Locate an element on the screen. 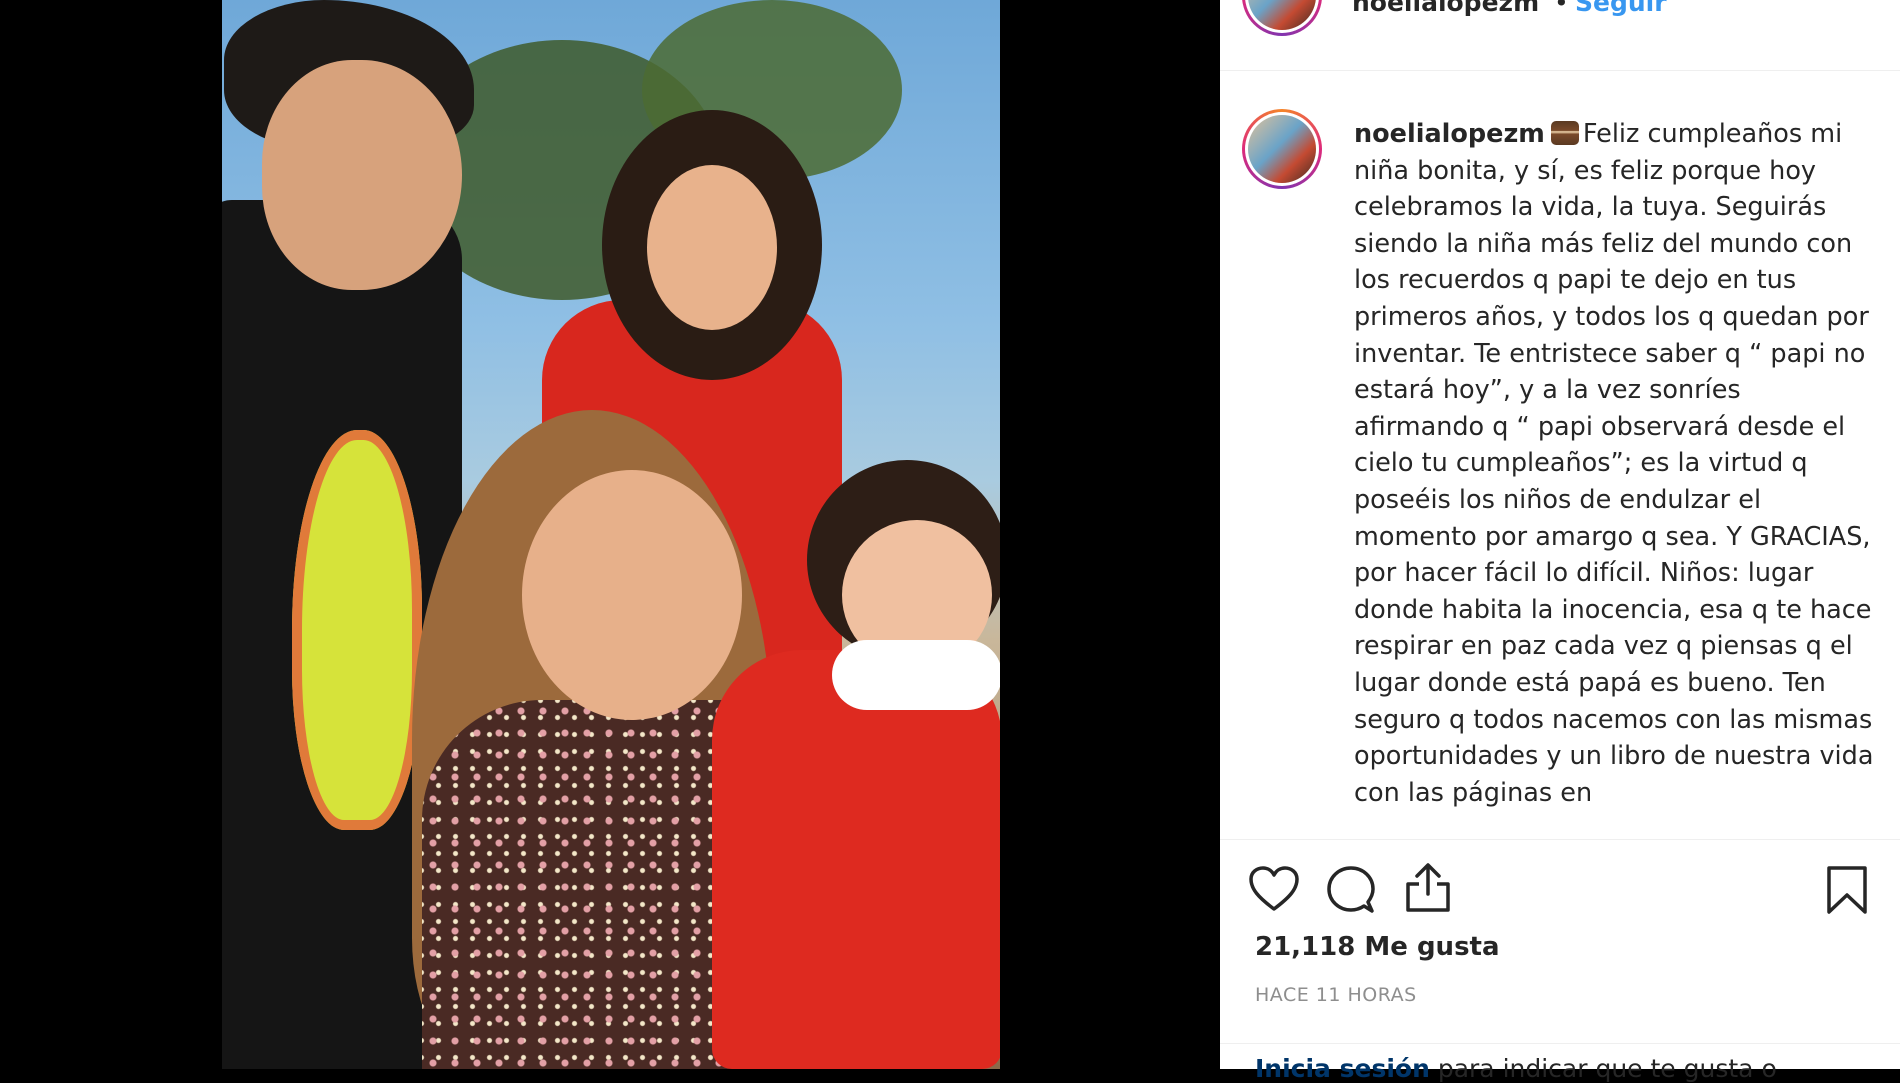  follow-button: Seguir is located at coordinates (1621, 8).